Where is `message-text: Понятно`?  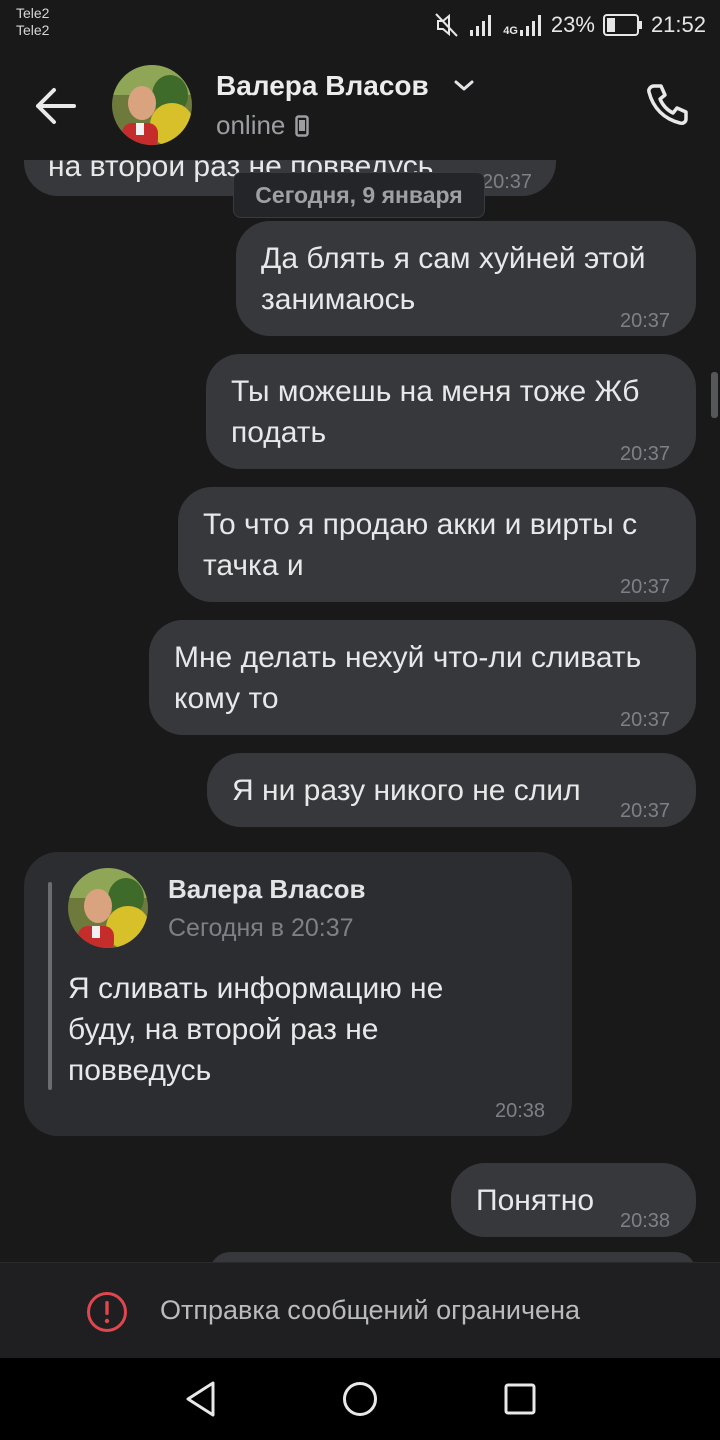 message-text: Понятно is located at coordinates (535, 1200).